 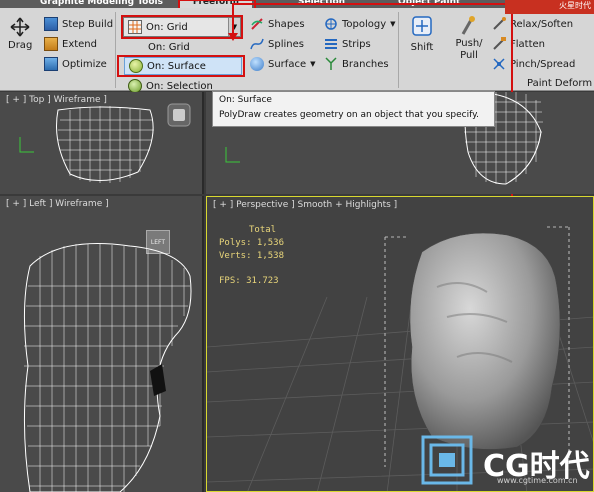 What do you see at coordinates (179, 86) in the screenshot?
I see `option-selection-label: On: Selection` at bounding box center [179, 86].